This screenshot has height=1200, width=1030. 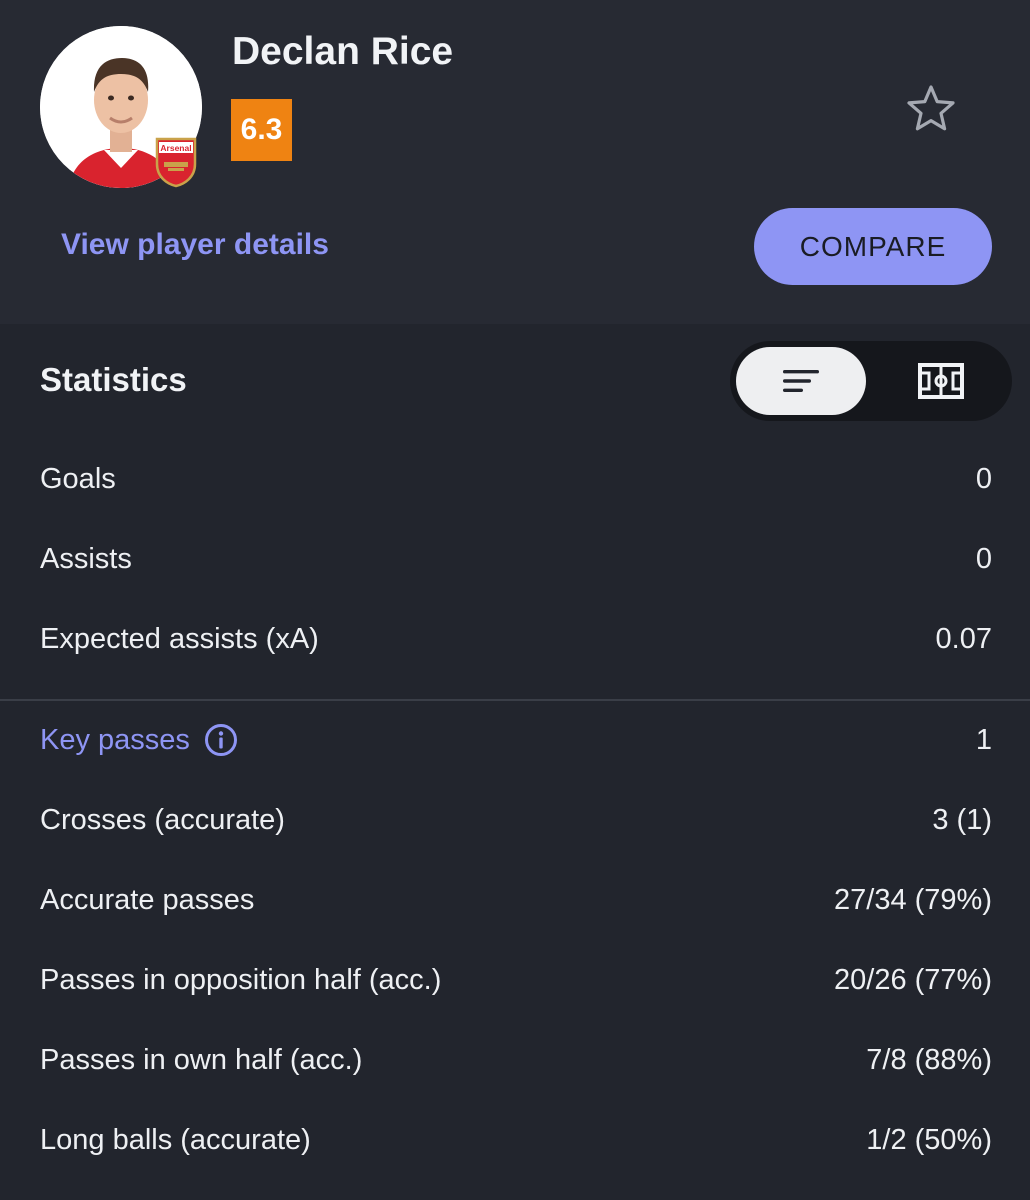 I want to click on stat-label: Expected assists (xA), so click(x=179, y=638).